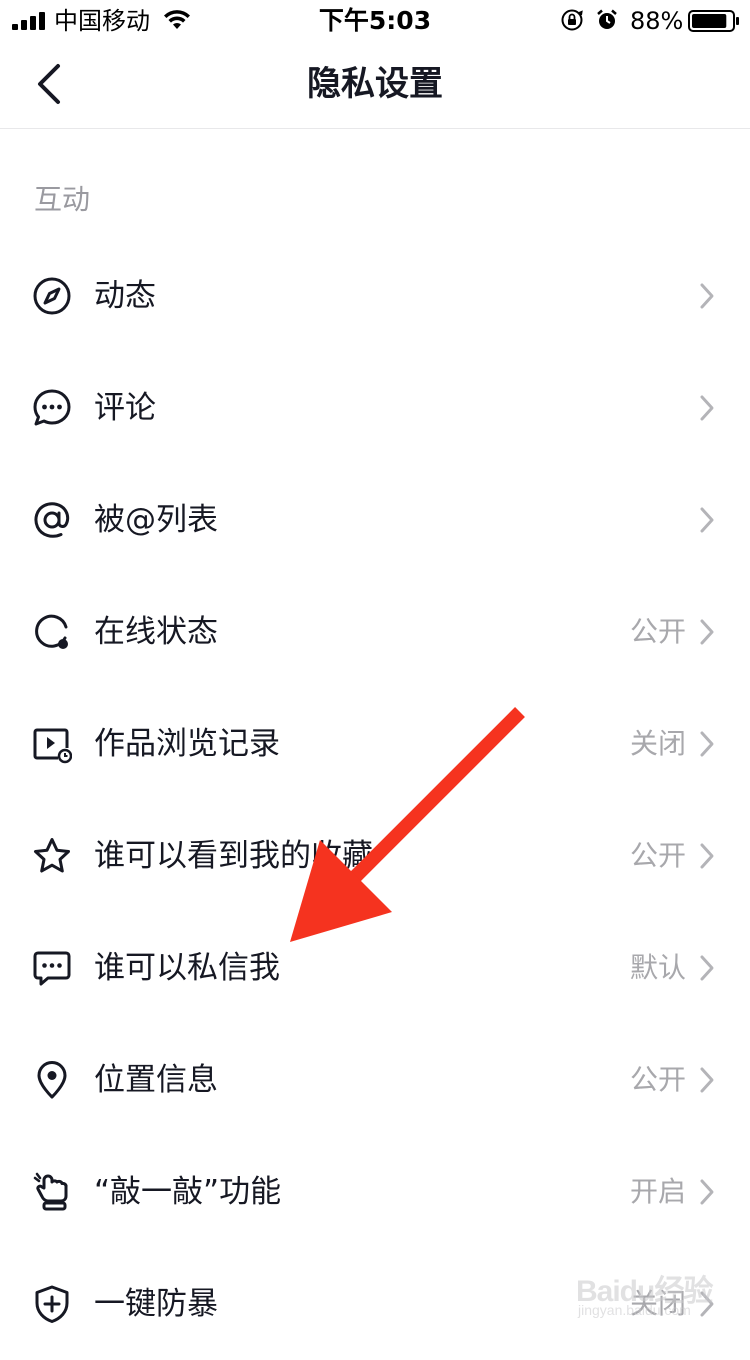  I want to click on section-header: 互动, so click(62, 199).